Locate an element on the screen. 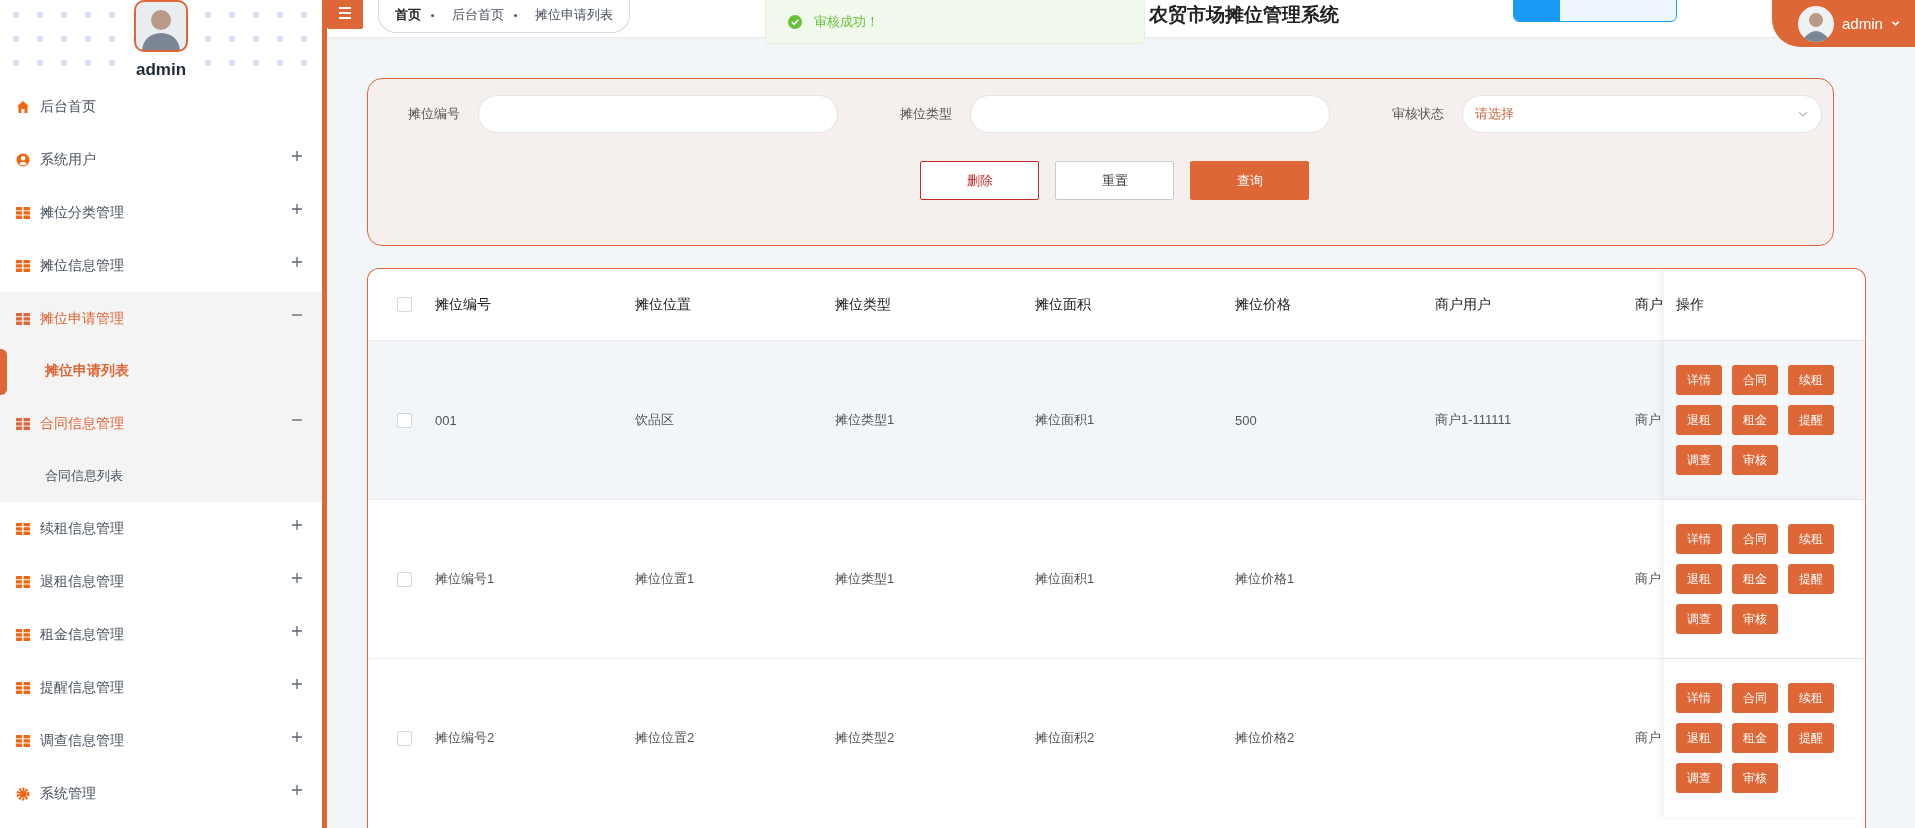 The width and height of the screenshot is (1915, 828). column-header: 摊位位置 is located at coordinates (663, 303).